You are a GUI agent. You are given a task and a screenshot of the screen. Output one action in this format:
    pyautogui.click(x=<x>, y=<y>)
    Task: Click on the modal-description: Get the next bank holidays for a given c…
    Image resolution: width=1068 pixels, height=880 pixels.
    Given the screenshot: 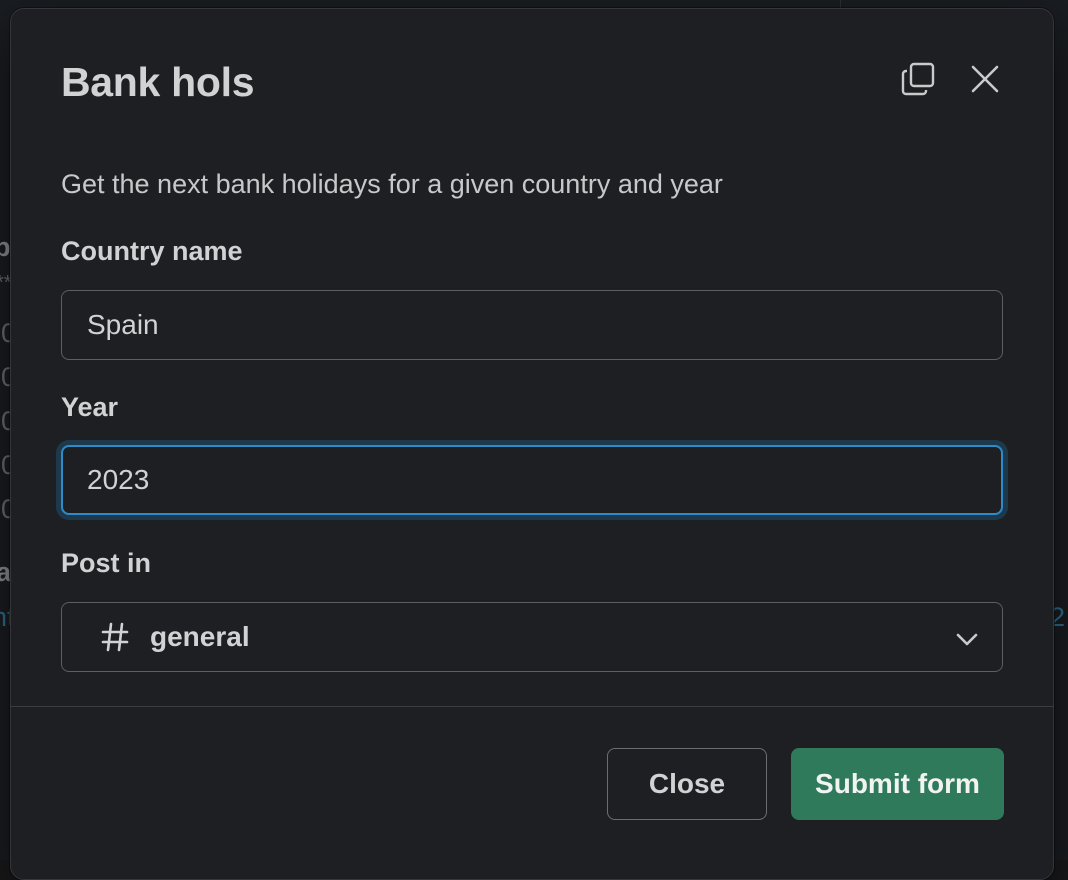 What is the action you would take?
    pyautogui.click(x=392, y=184)
    